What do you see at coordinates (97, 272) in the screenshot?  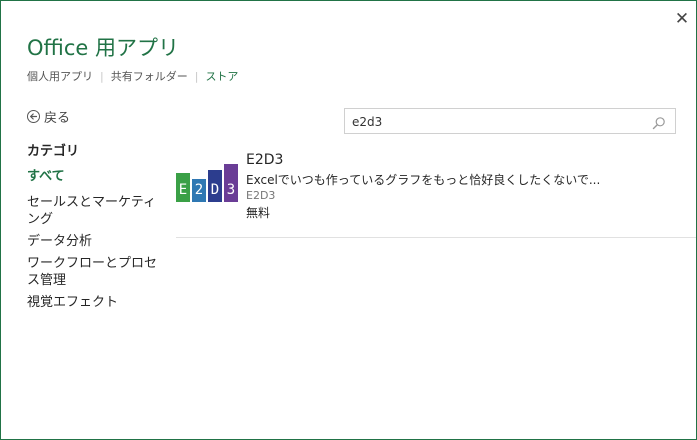 I see `category-workflow-process: ワークフローとプロセス管理` at bounding box center [97, 272].